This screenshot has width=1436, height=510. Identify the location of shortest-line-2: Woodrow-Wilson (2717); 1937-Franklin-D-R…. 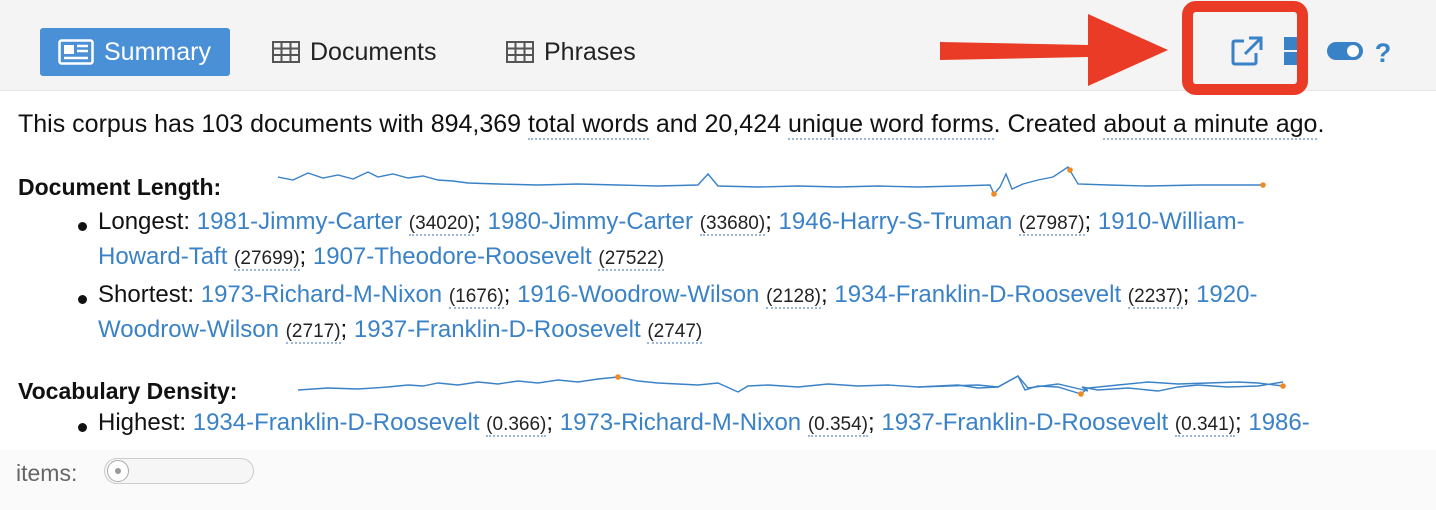
(400, 330).